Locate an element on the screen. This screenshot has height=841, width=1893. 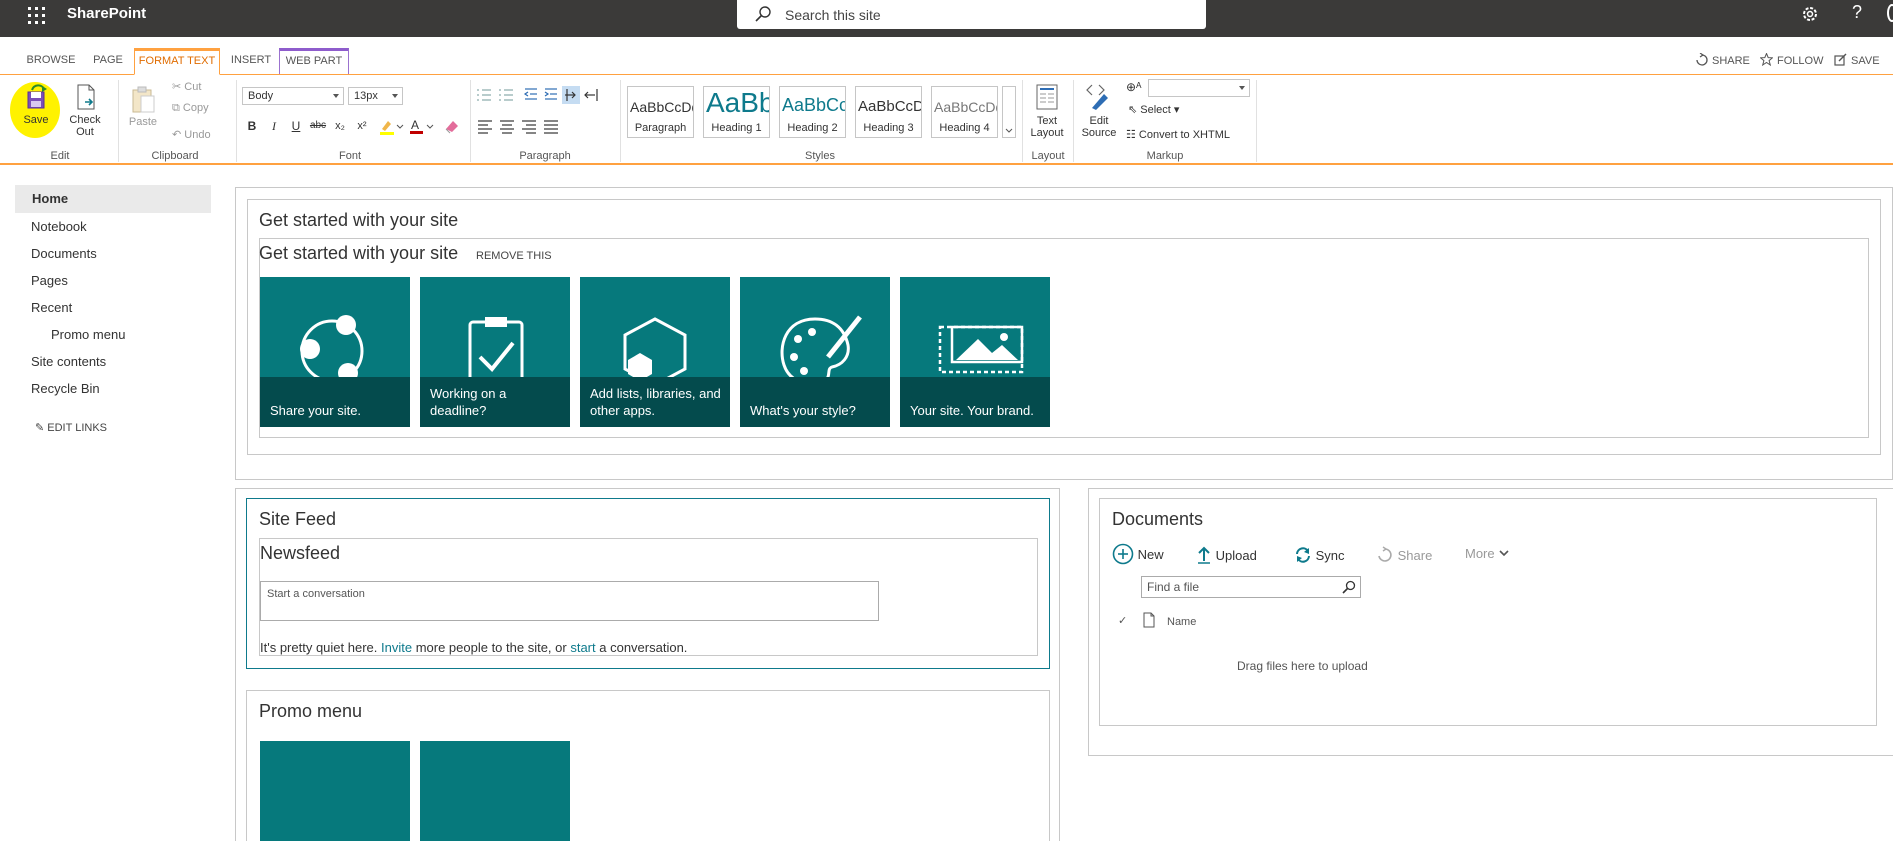
search-box: Search this site is located at coordinates (971, 14).